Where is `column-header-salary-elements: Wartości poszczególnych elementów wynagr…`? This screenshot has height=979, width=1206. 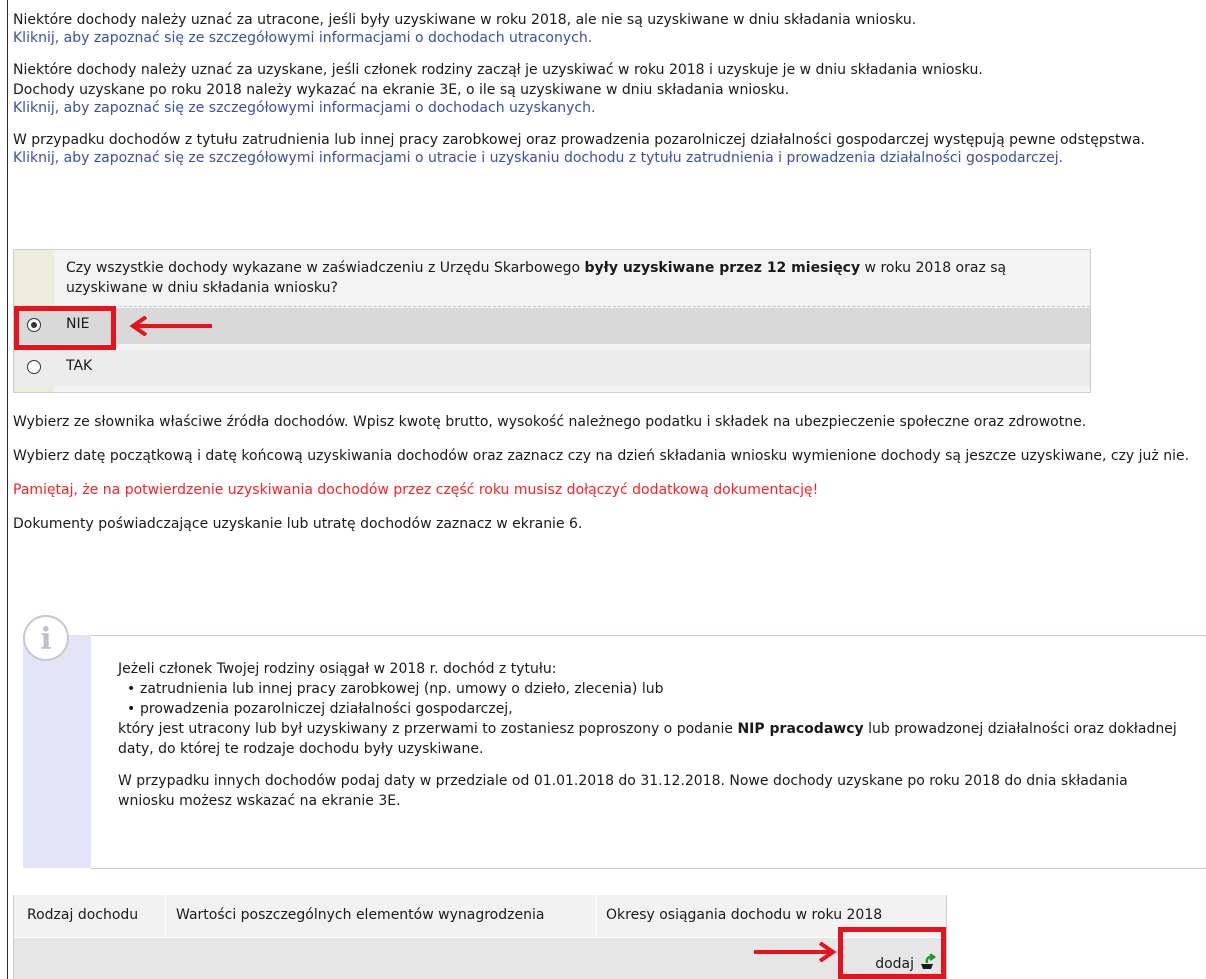
column-header-salary-elements: Wartości poszczególnych elementów wynagr… is located at coordinates (360, 915).